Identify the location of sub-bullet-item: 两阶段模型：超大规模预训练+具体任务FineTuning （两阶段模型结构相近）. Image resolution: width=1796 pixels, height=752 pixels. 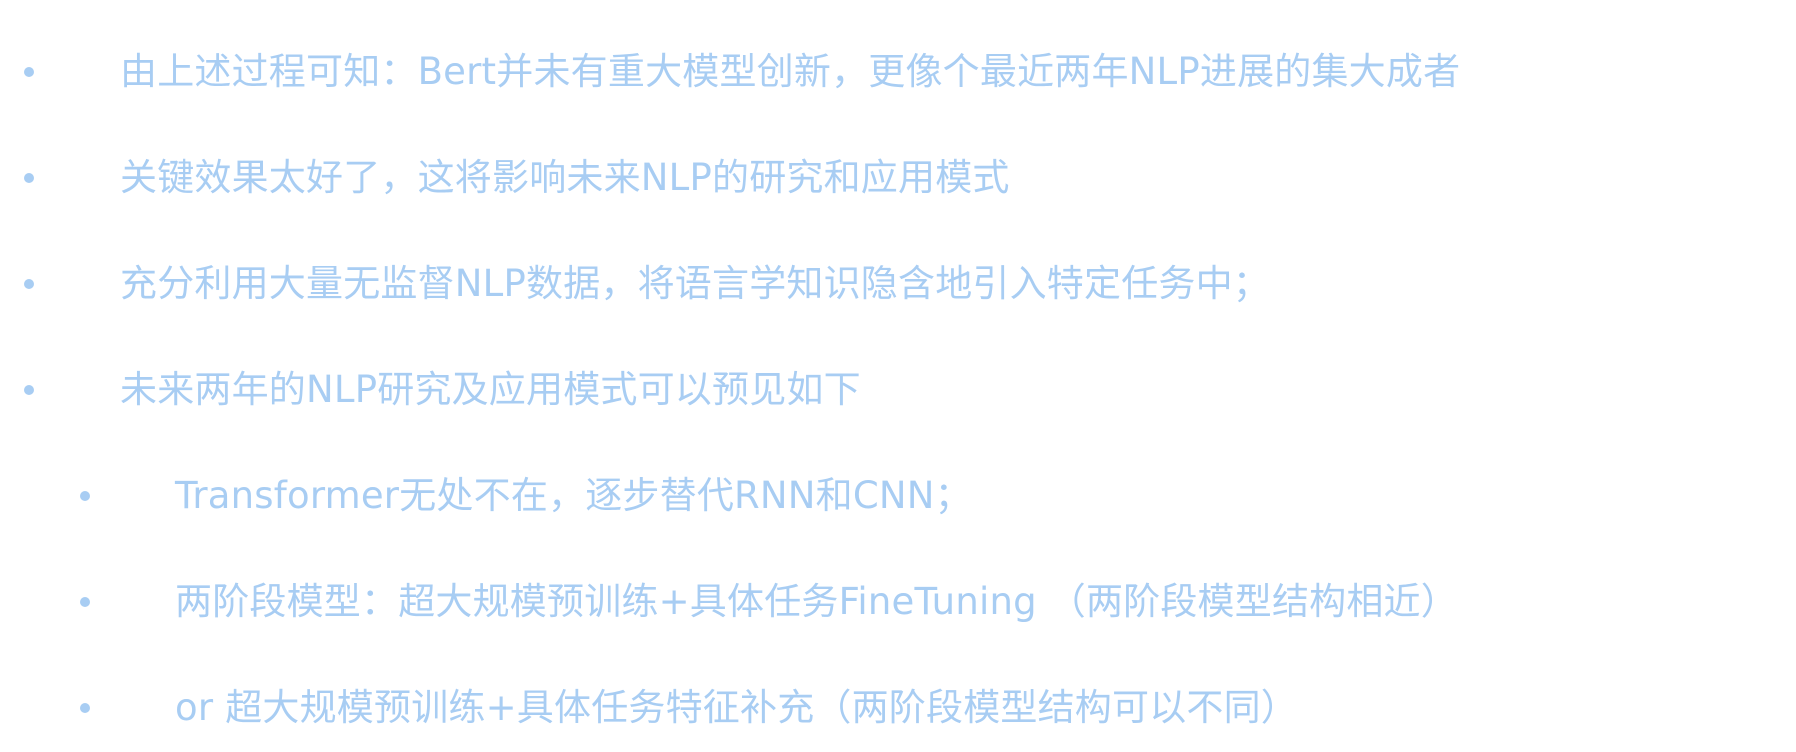
(898, 602).